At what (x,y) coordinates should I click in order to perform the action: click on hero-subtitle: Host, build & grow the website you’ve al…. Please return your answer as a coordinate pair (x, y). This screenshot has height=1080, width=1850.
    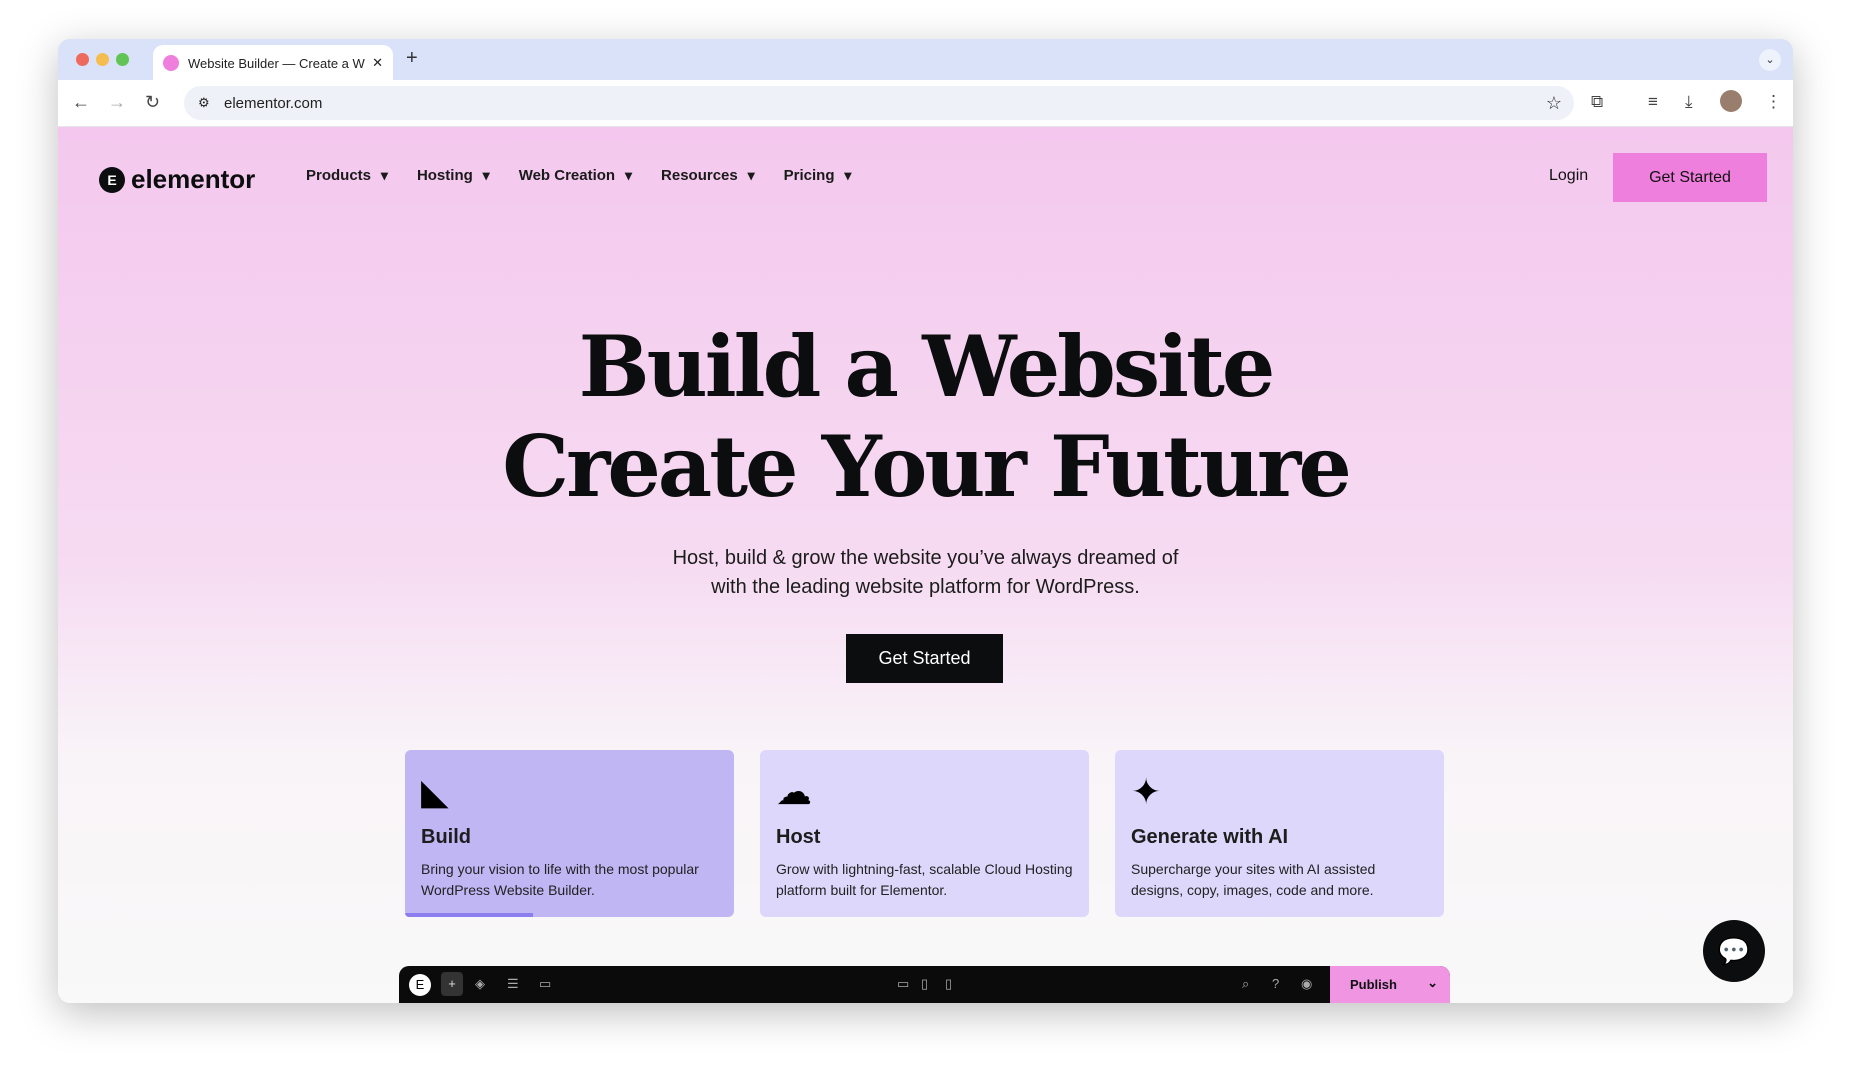
    Looking at the image, I should click on (925, 572).